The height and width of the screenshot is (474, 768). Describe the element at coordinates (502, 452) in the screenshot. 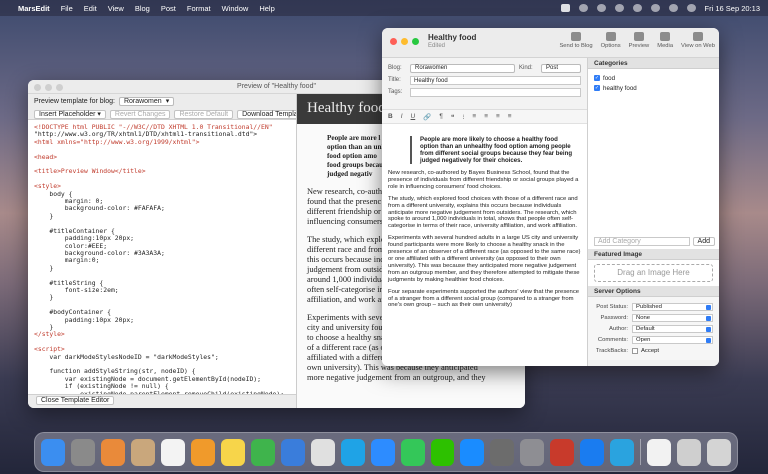

I see `quicklook-icon` at that location.